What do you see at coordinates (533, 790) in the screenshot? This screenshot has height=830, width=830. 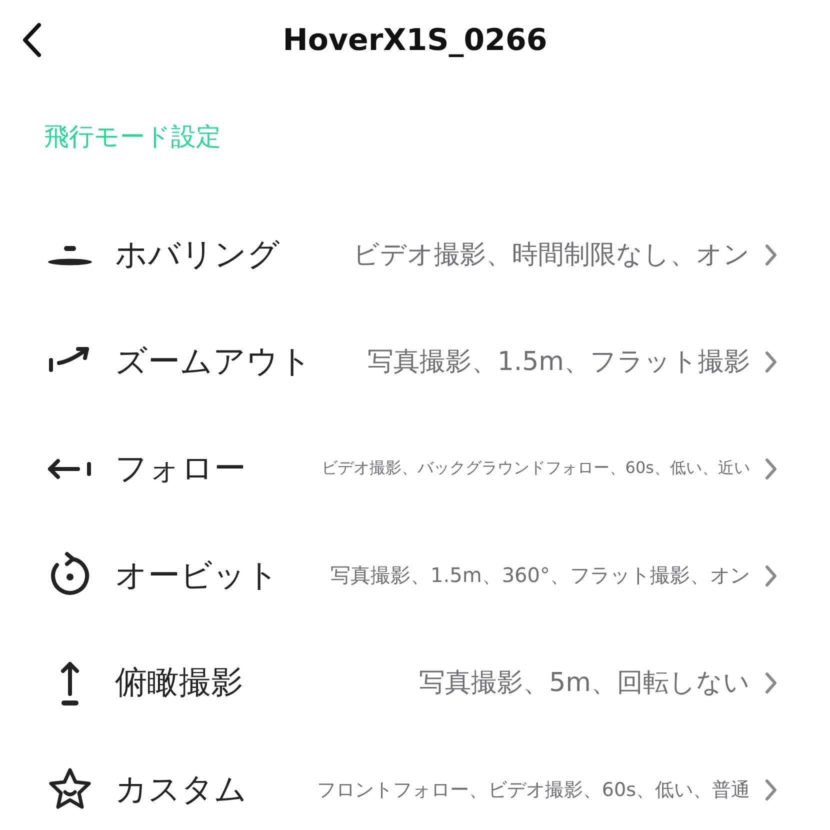 I see `mode-settings: フロントフォロー、ビデオ撮影、60s、低い、普通` at bounding box center [533, 790].